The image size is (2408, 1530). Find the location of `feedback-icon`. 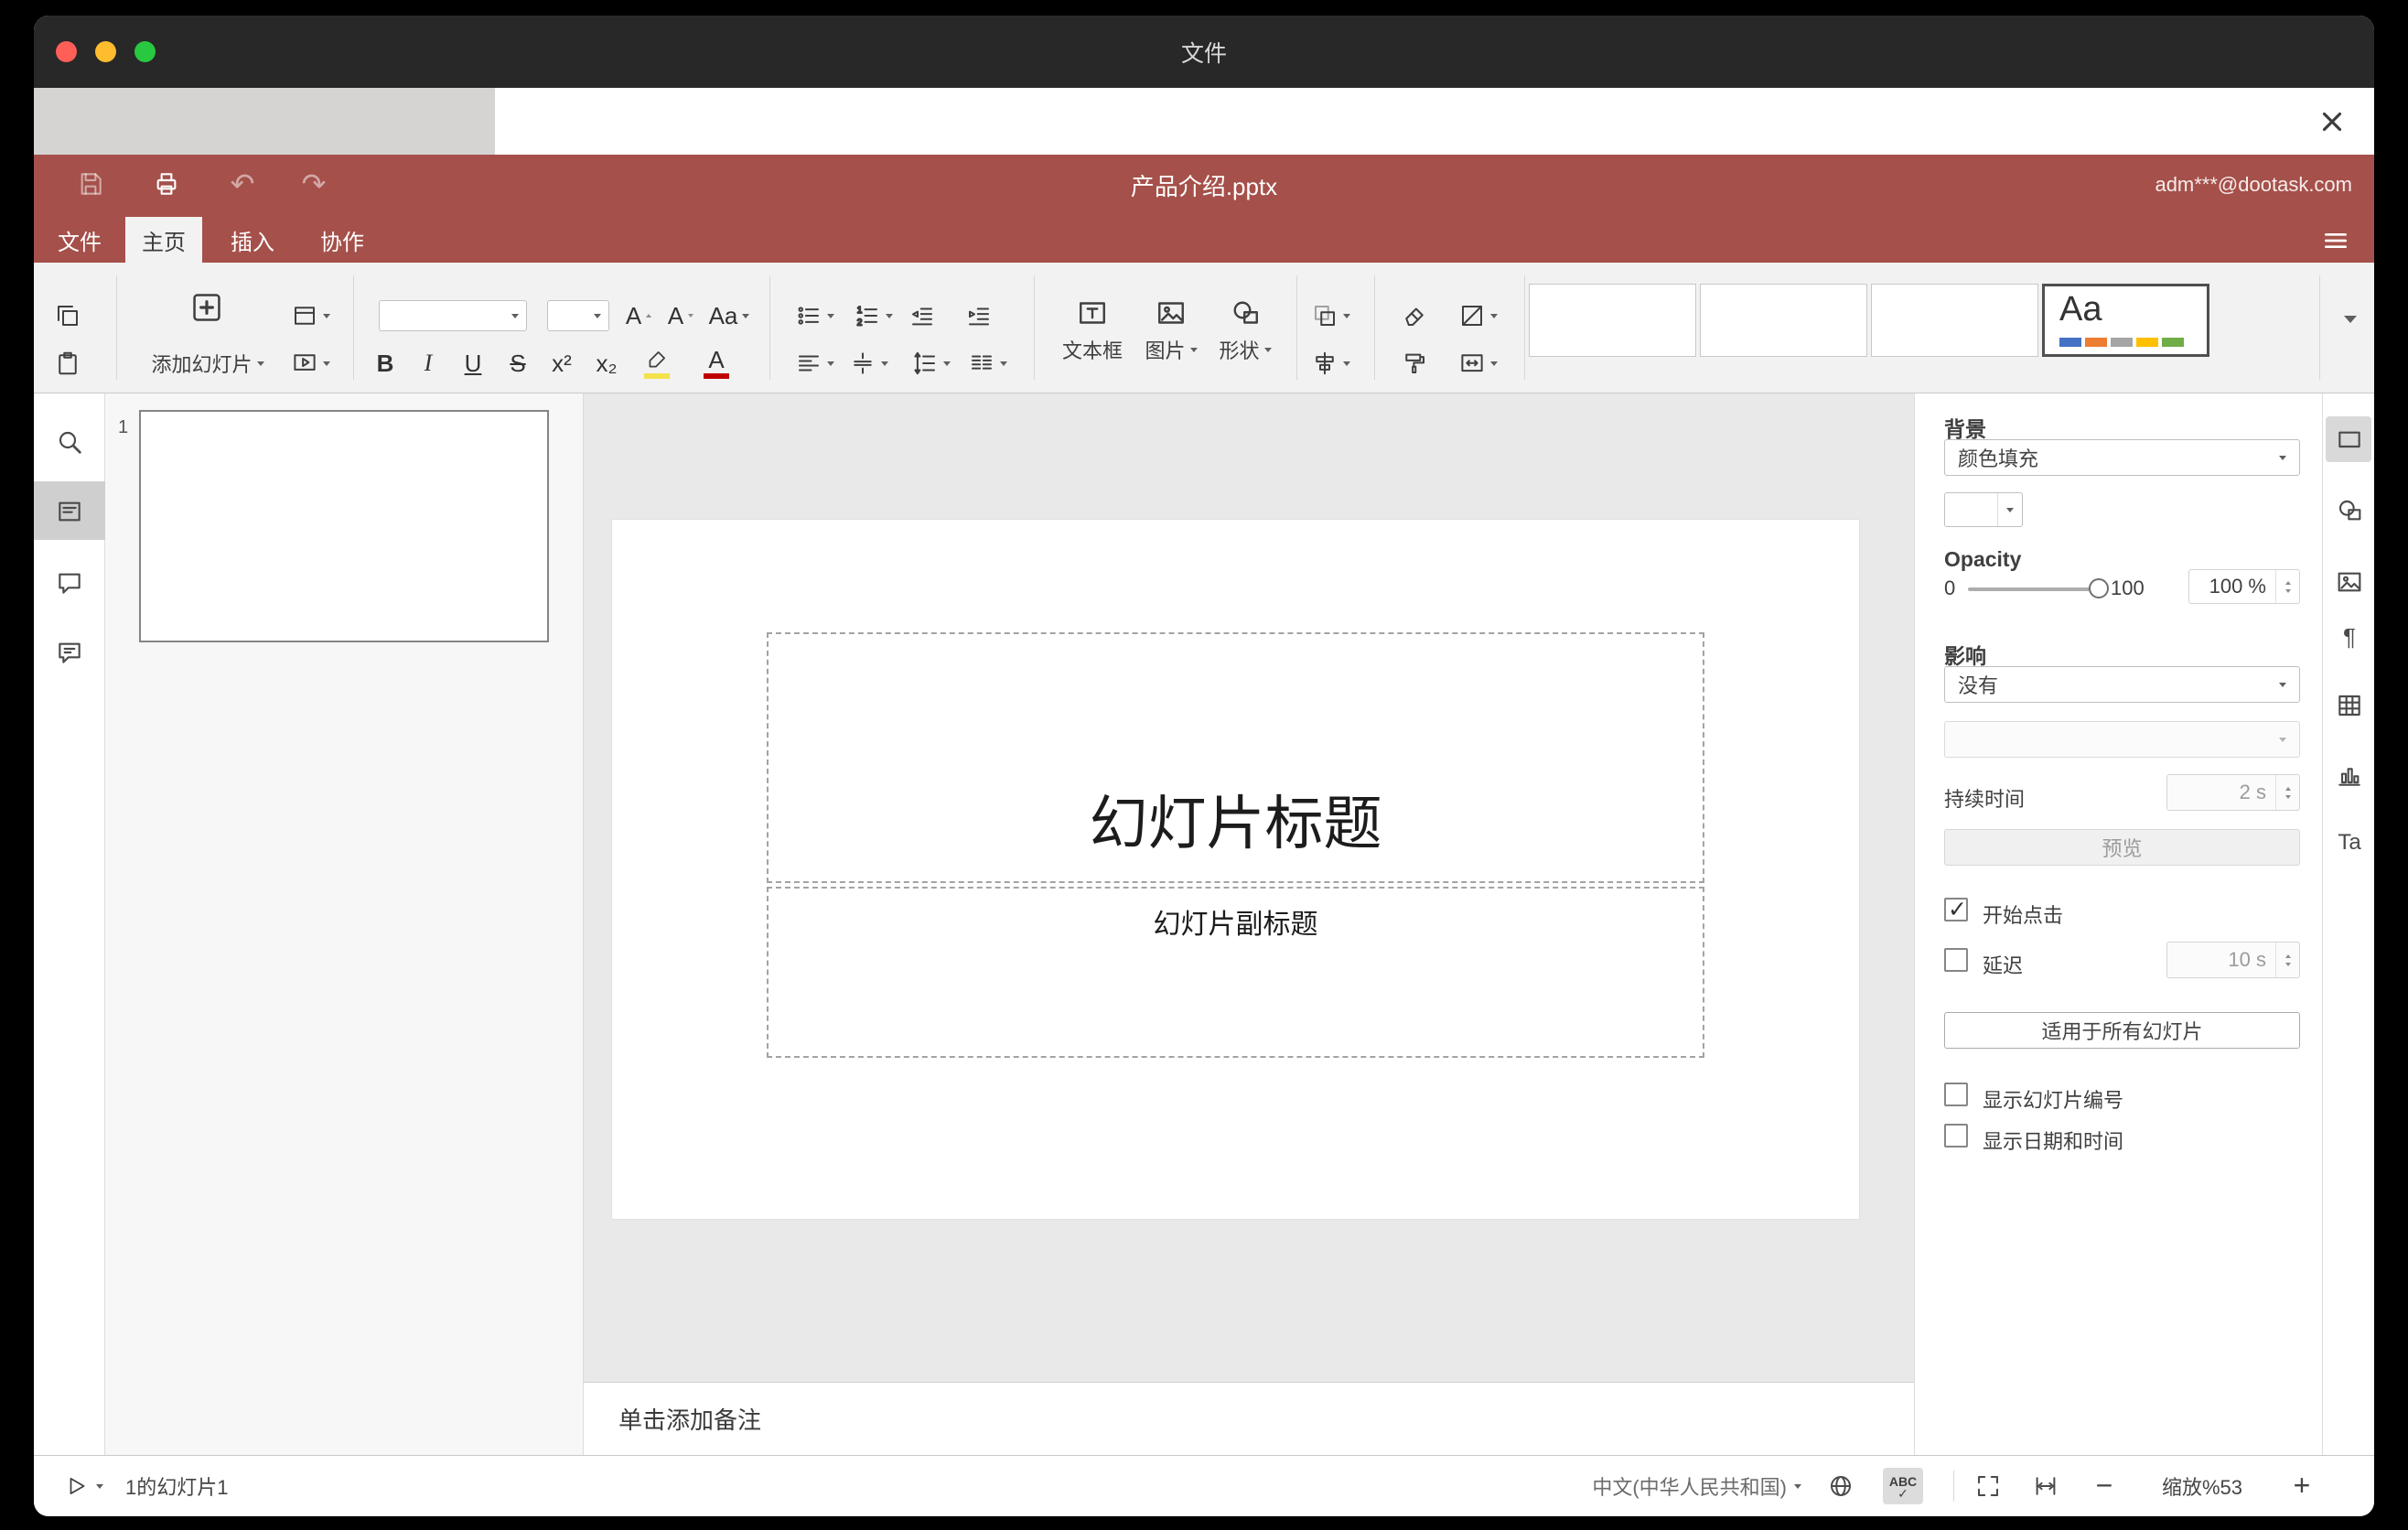

feedback-icon is located at coordinates (69, 652).